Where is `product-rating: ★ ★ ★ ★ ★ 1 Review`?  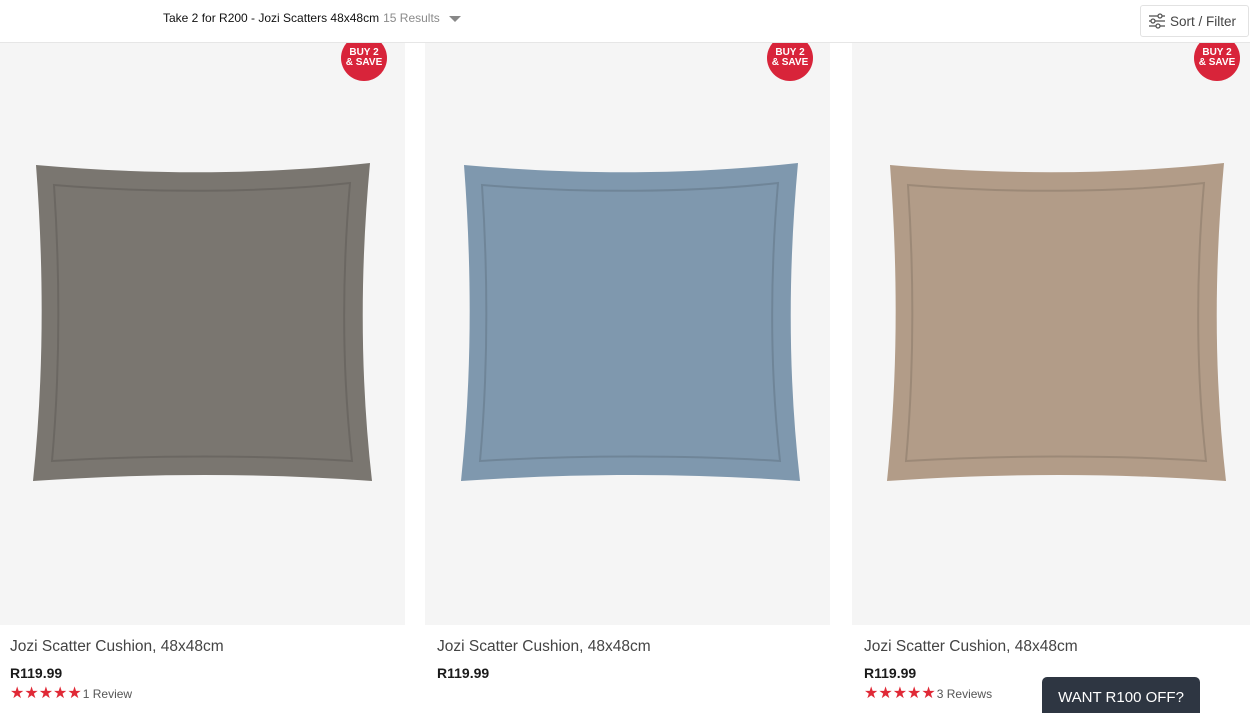
product-rating: ★ ★ ★ ★ ★ 1 Review is located at coordinates (71, 694).